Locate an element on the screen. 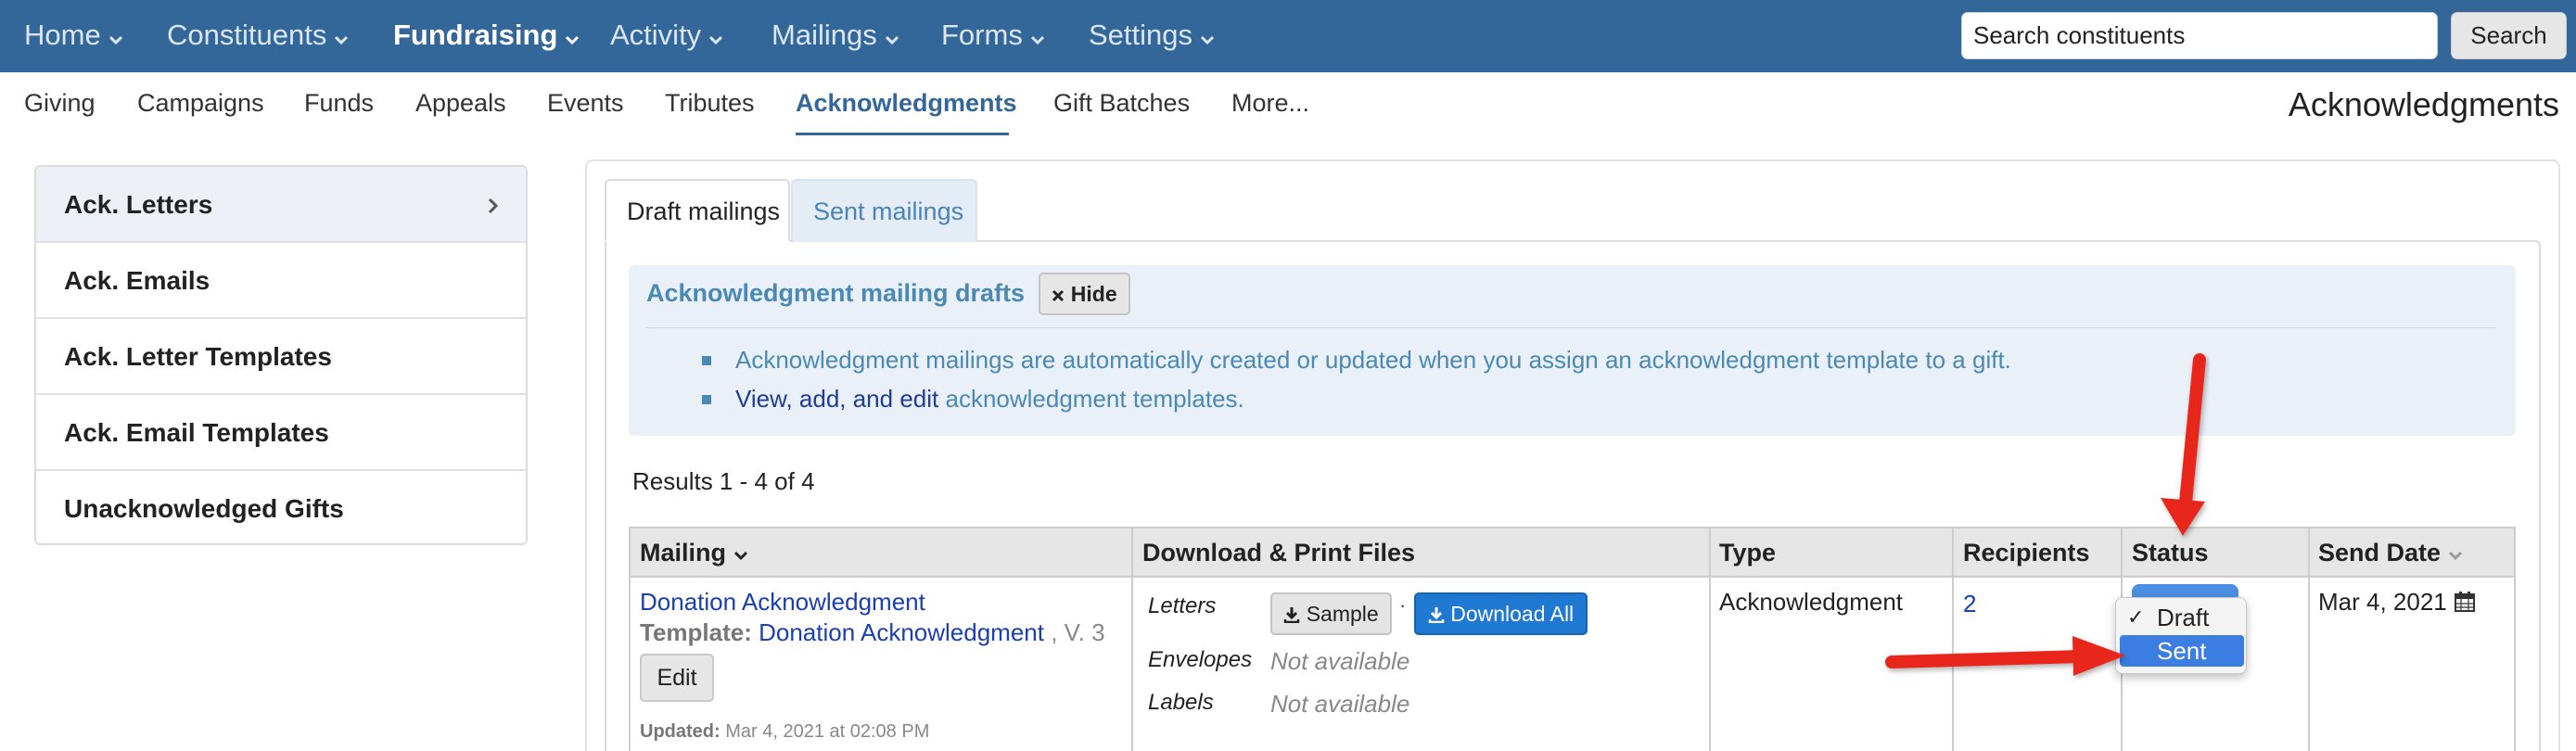  arrow-down-to-status-icon is located at coordinates (2183, 444).